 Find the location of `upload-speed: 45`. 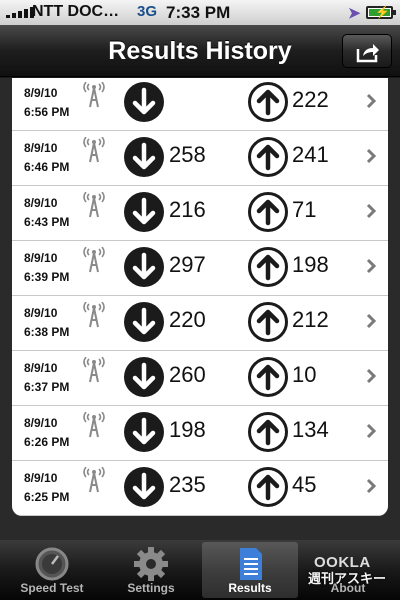

upload-speed: 45 is located at coordinates (304, 484).